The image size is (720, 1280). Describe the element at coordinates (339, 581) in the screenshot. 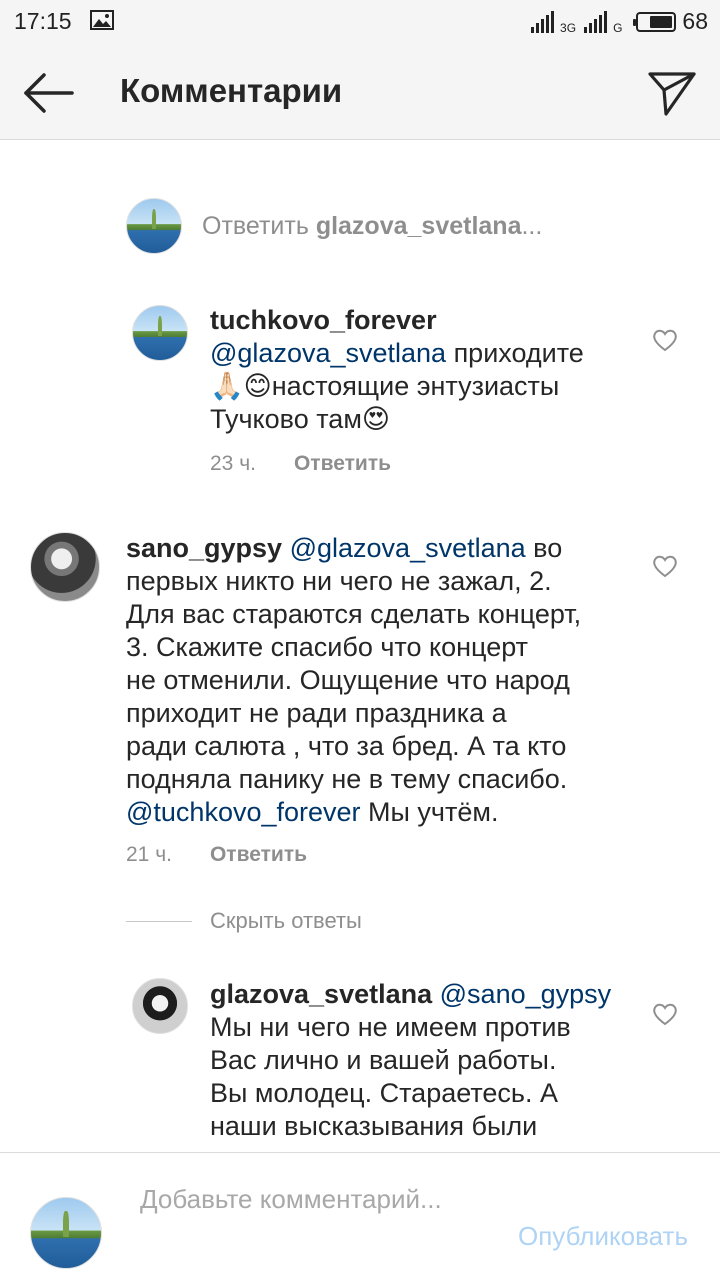

I see `comment-text-line: первых никто ни чего не зажал, 2.` at that location.